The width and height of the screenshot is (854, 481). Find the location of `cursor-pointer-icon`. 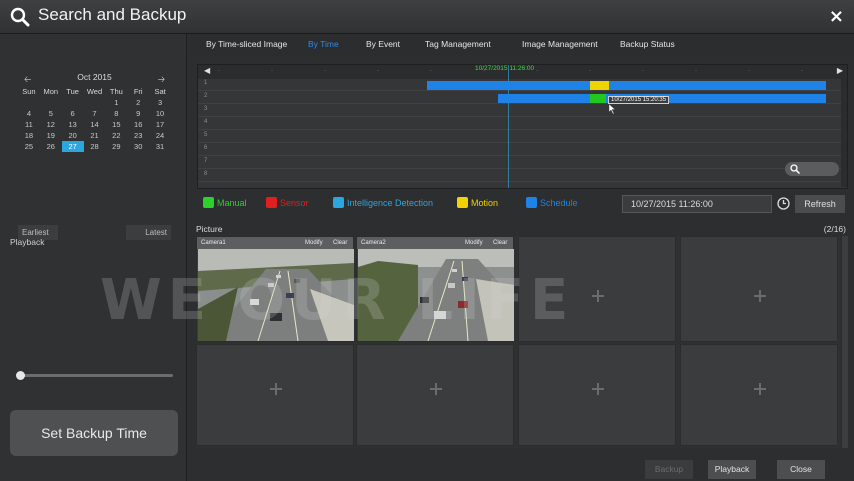

cursor-pointer-icon is located at coordinates (612, 109).